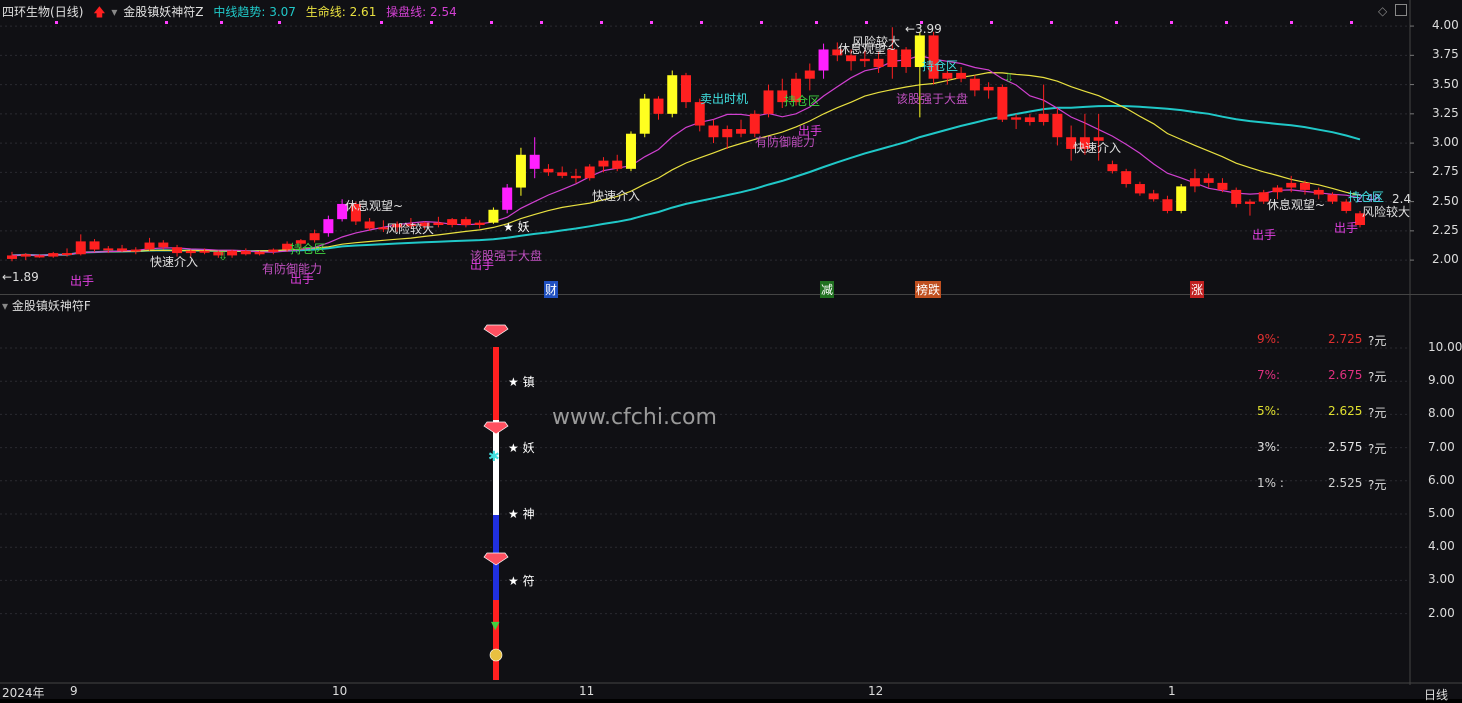 The height and width of the screenshot is (703, 1462). What do you see at coordinates (1441, 380) in the screenshot?
I see `sub-tick-label: 9.00` at bounding box center [1441, 380].